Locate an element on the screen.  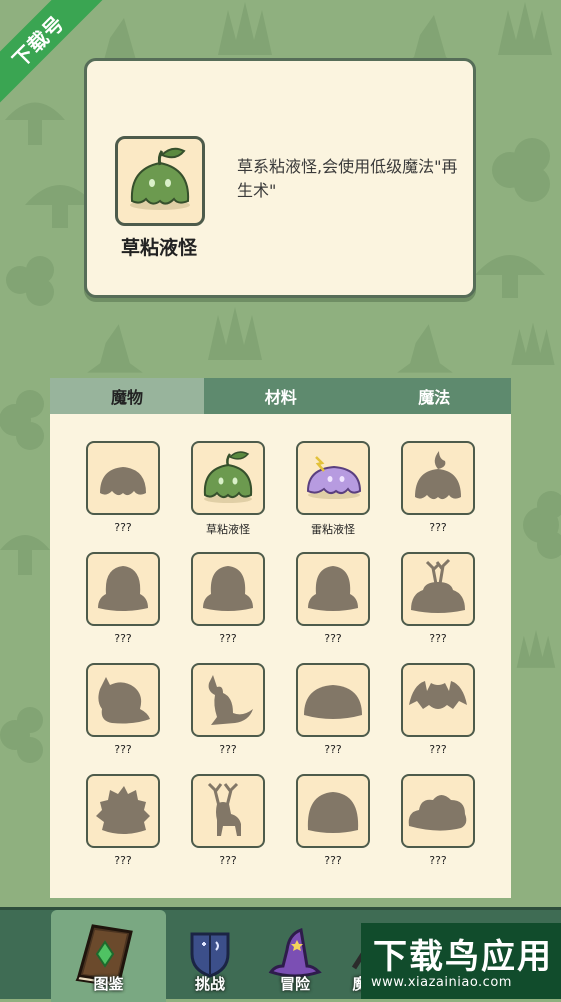
monster-entry: 雷粘液怪 is located at coordinates (333, 488).